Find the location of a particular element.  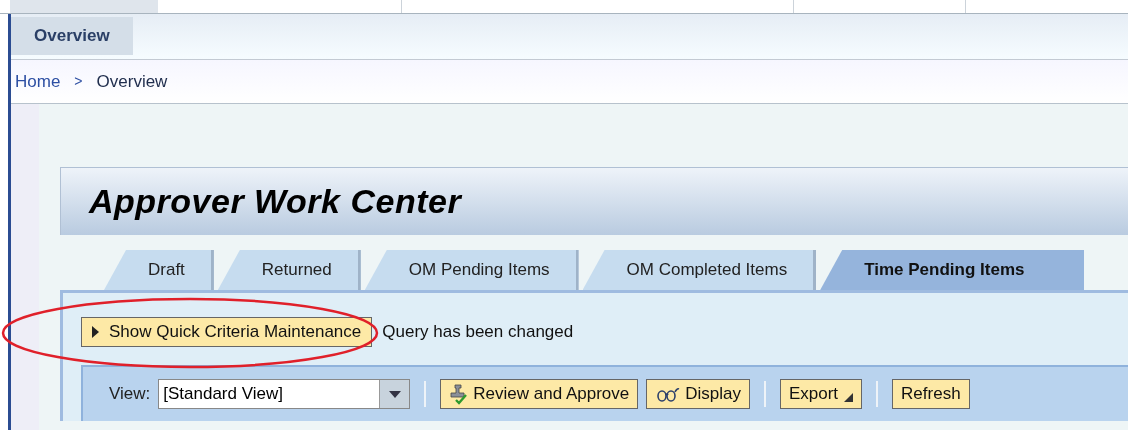

glasses-icon is located at coordinates (668, 394).